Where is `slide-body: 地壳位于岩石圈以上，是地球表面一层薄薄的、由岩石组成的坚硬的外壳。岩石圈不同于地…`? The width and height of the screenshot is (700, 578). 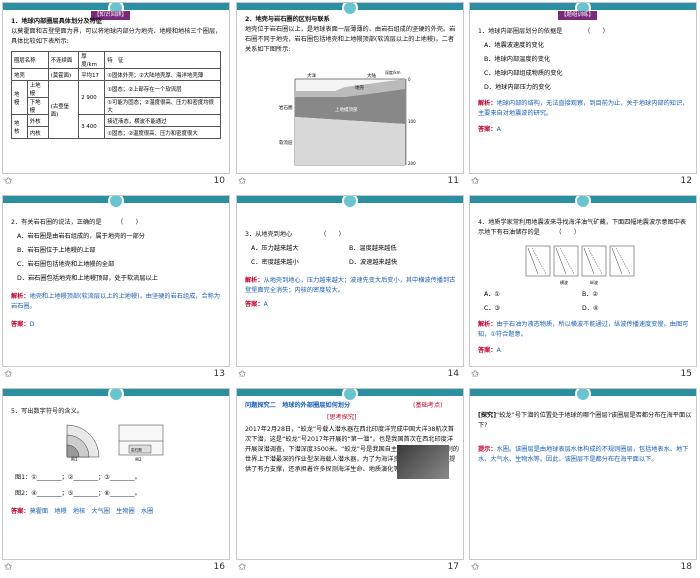 slide-body: 地壳位于岩石圈以上，是地球表面一层薄薄的、由岩石组成的坚硬的外壳。岩石圈不同于地… is located at coordinates (350, 39).